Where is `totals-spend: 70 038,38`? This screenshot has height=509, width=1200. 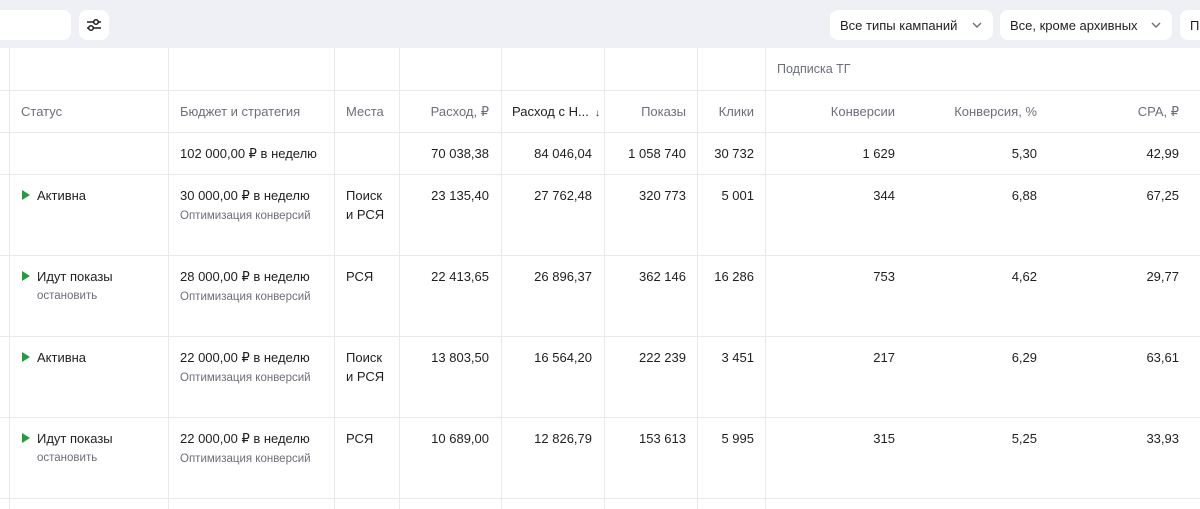
totals-spend: 70 038,38 is located at coordinates (460, 153).